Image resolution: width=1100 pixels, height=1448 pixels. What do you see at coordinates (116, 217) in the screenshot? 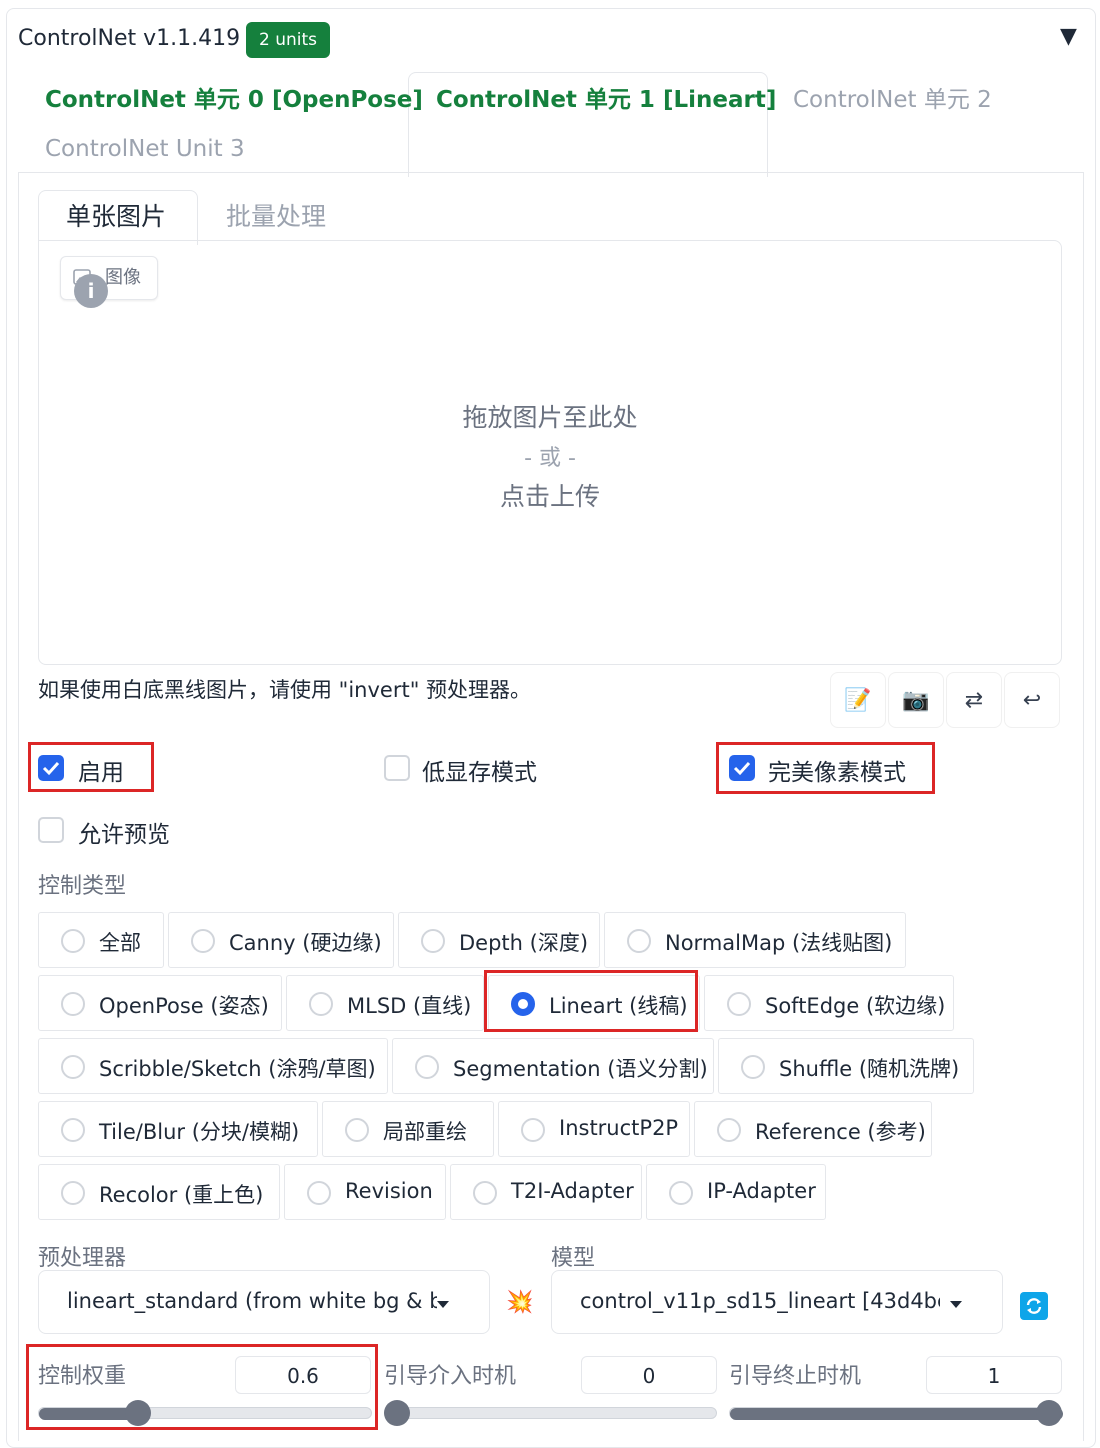
I see `tab-single-image: 单张图片` at bounding box center [116, 217].